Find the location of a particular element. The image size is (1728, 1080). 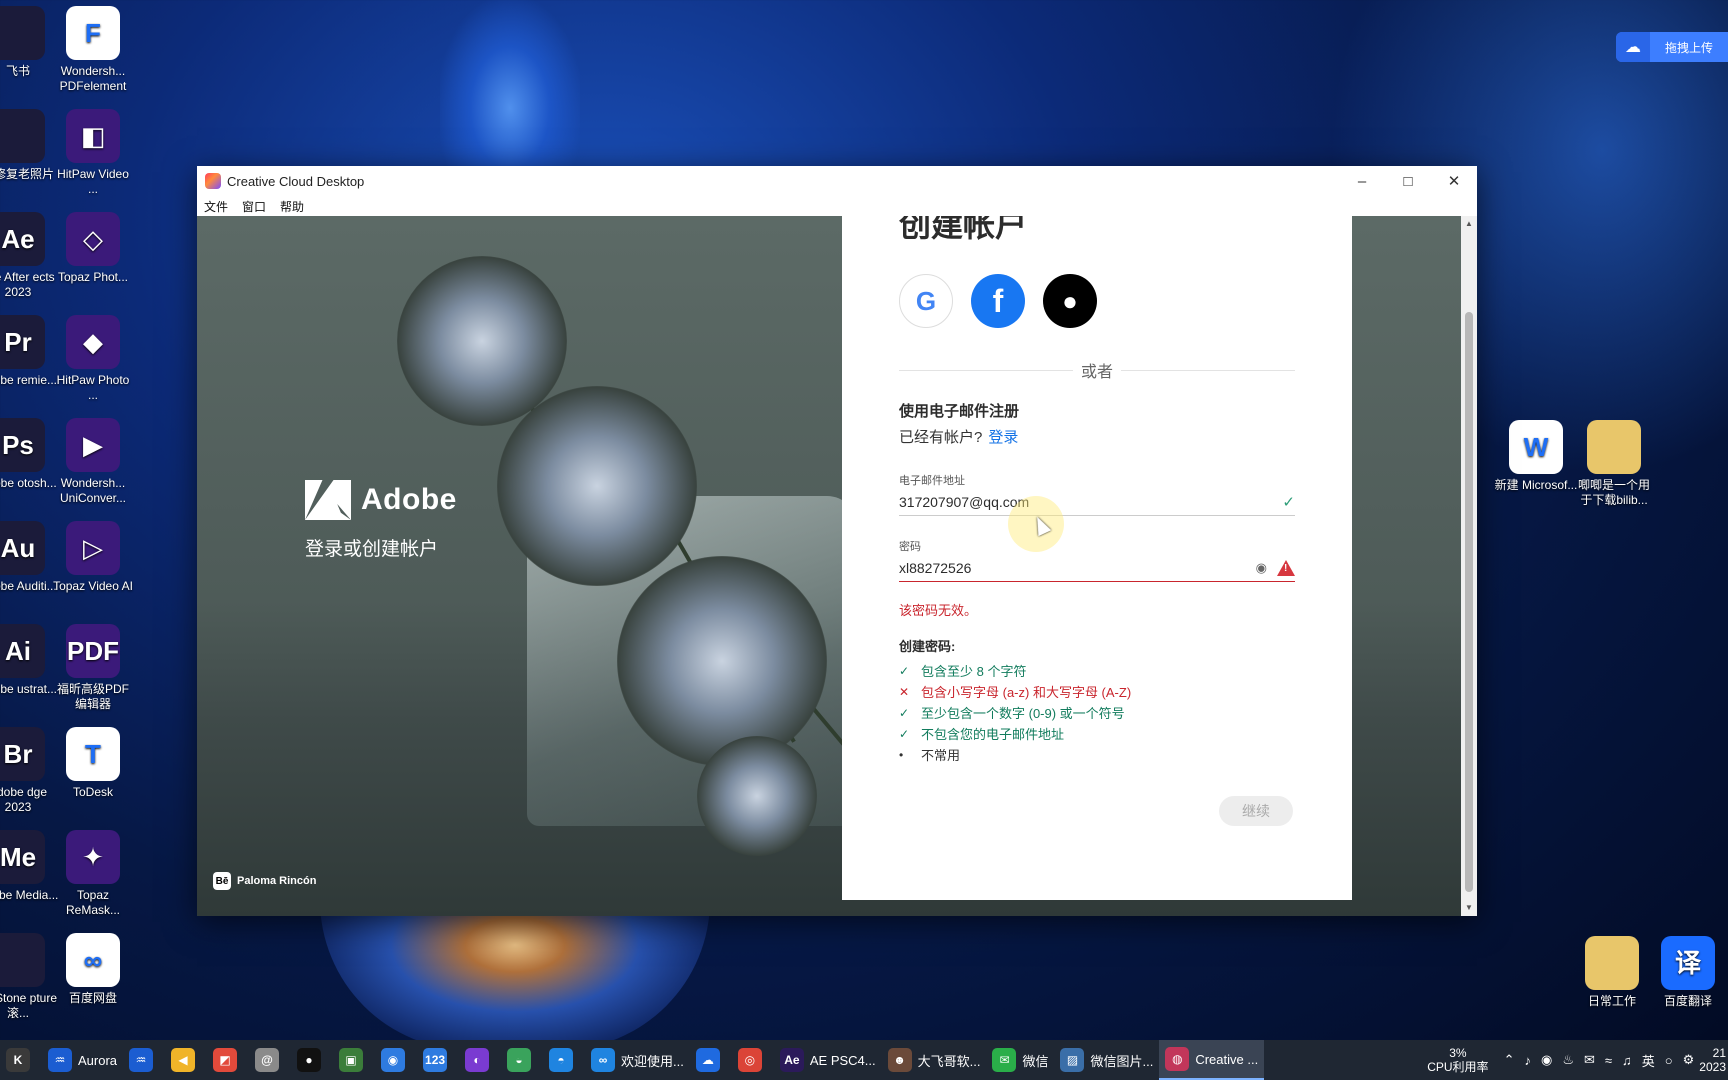

password-input: xl88272526 ◉ is located at coordinates (1097, 568).